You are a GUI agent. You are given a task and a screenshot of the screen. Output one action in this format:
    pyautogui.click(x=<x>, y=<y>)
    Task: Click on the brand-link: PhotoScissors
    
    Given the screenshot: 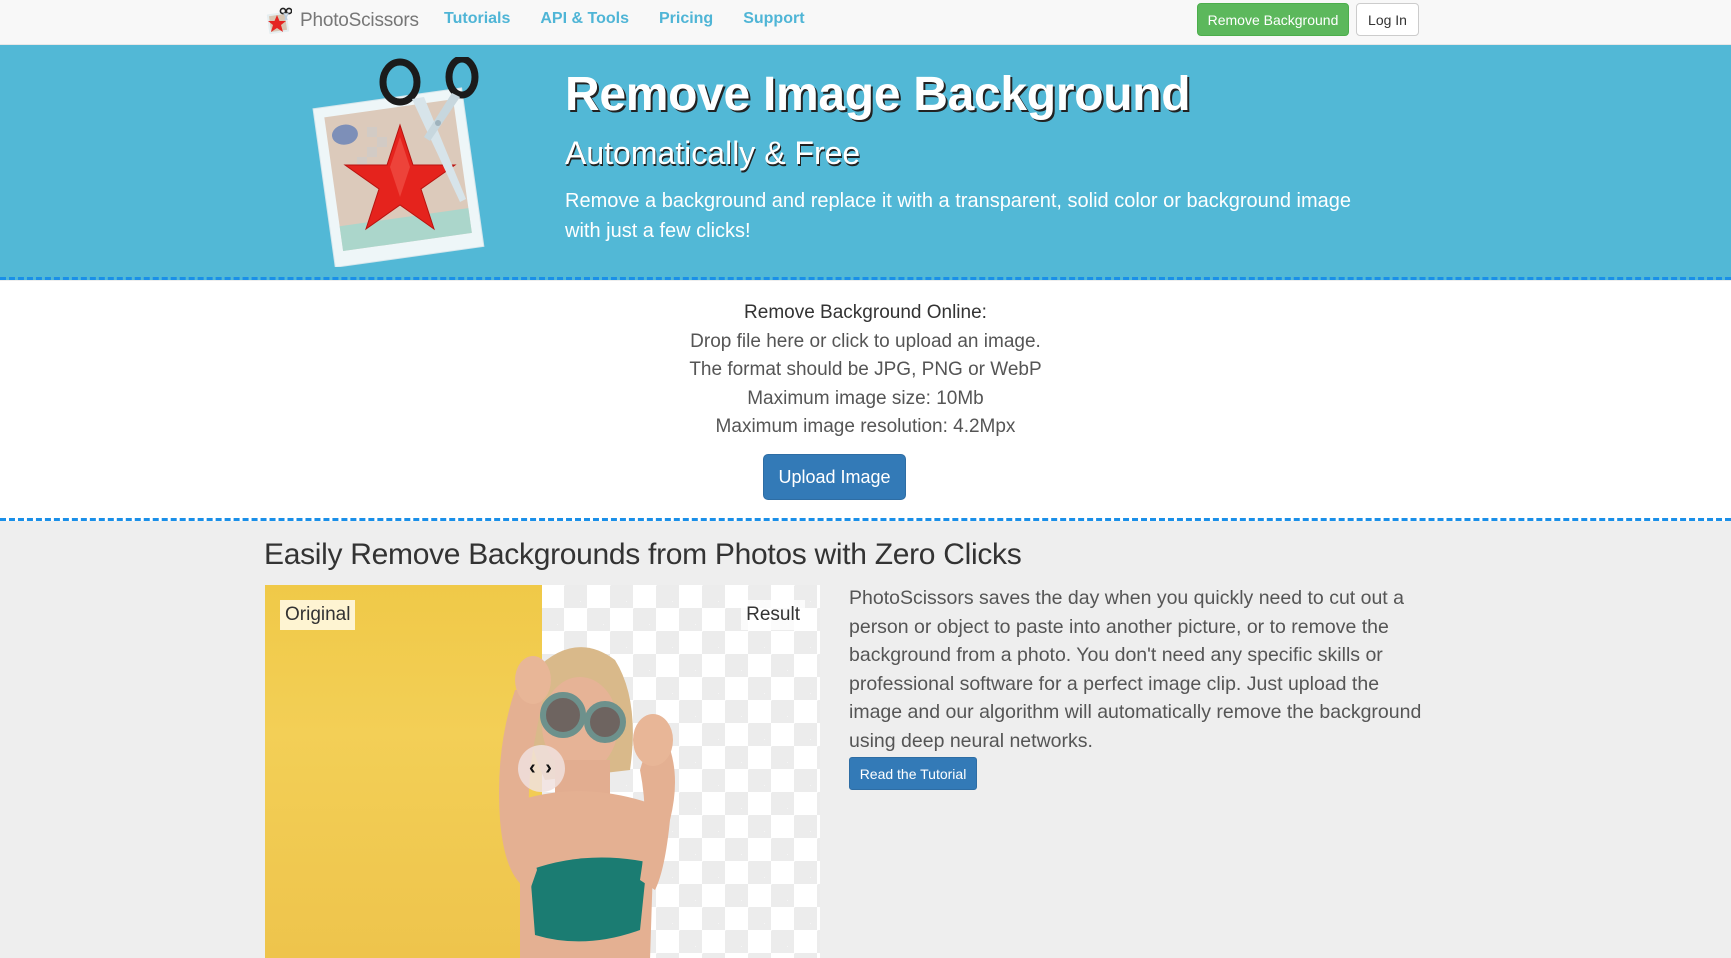 What is the action you would take?
    pyautogui.click(x=342, y=21)
    